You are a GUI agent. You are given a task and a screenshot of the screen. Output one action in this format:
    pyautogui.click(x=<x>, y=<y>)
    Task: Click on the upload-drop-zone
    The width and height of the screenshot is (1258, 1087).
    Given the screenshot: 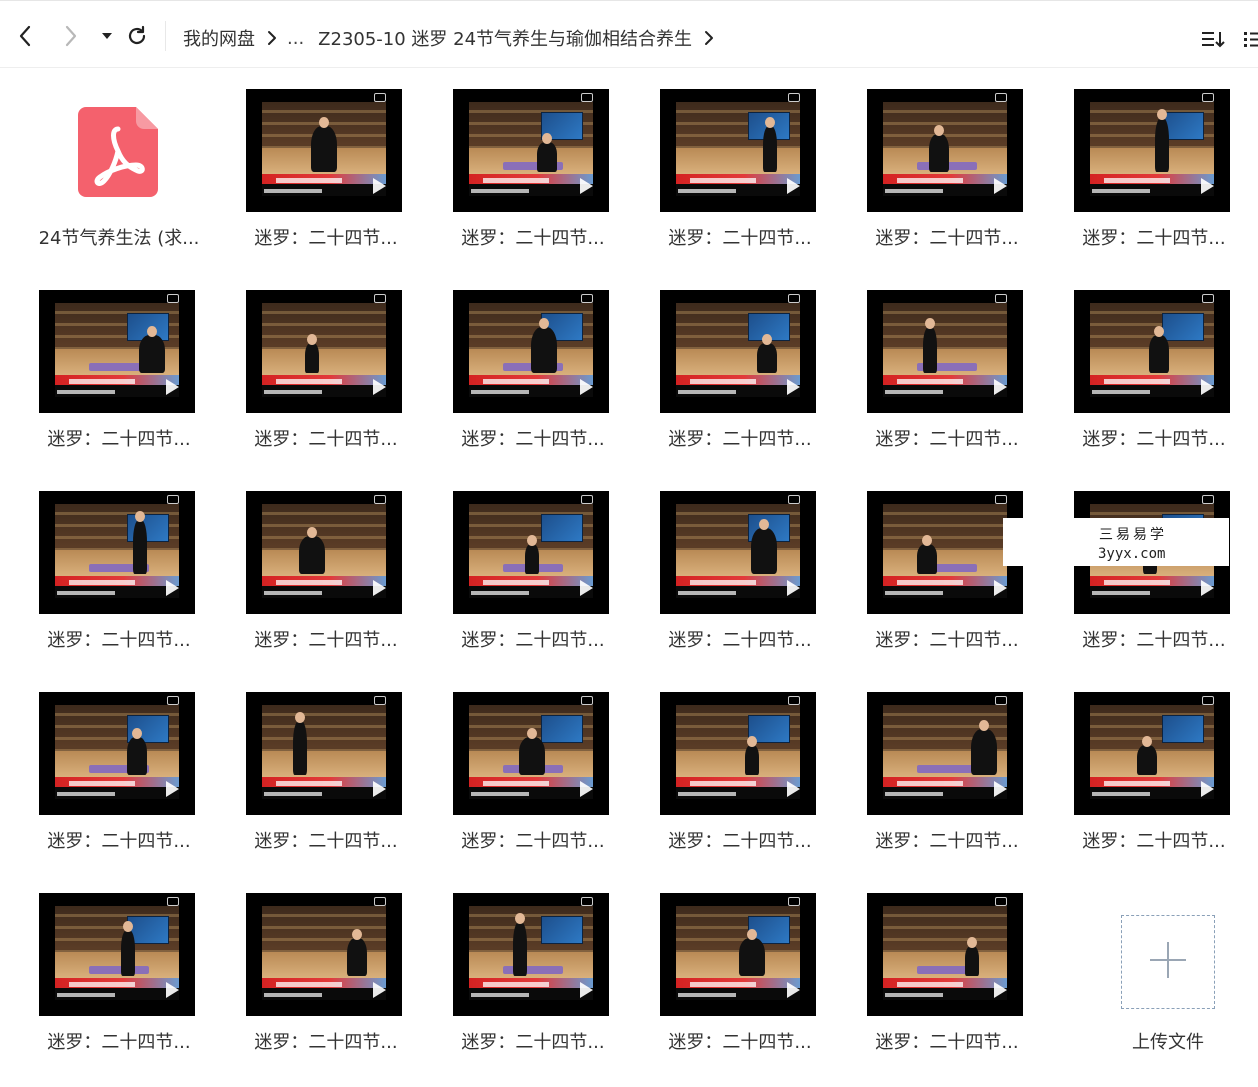 What is the action you would take?
    pyautogui.click(x=1168, y=962)
    